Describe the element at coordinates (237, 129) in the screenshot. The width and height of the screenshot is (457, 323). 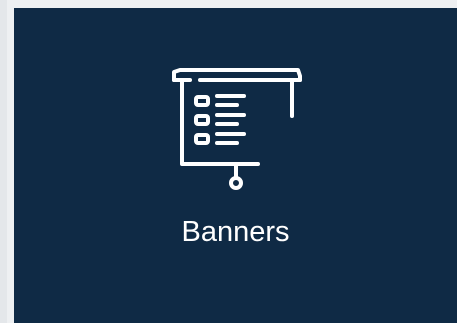
I see `presentation-board-icon` at that location.